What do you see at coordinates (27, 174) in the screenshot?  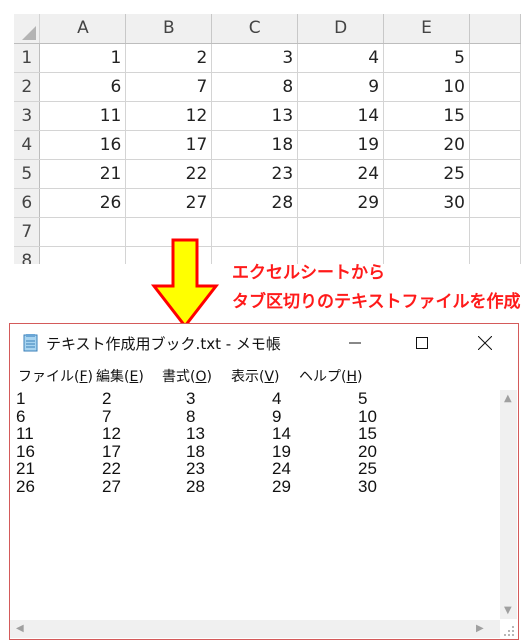 I see `row-header: 5` at bounding box center [27, 174].